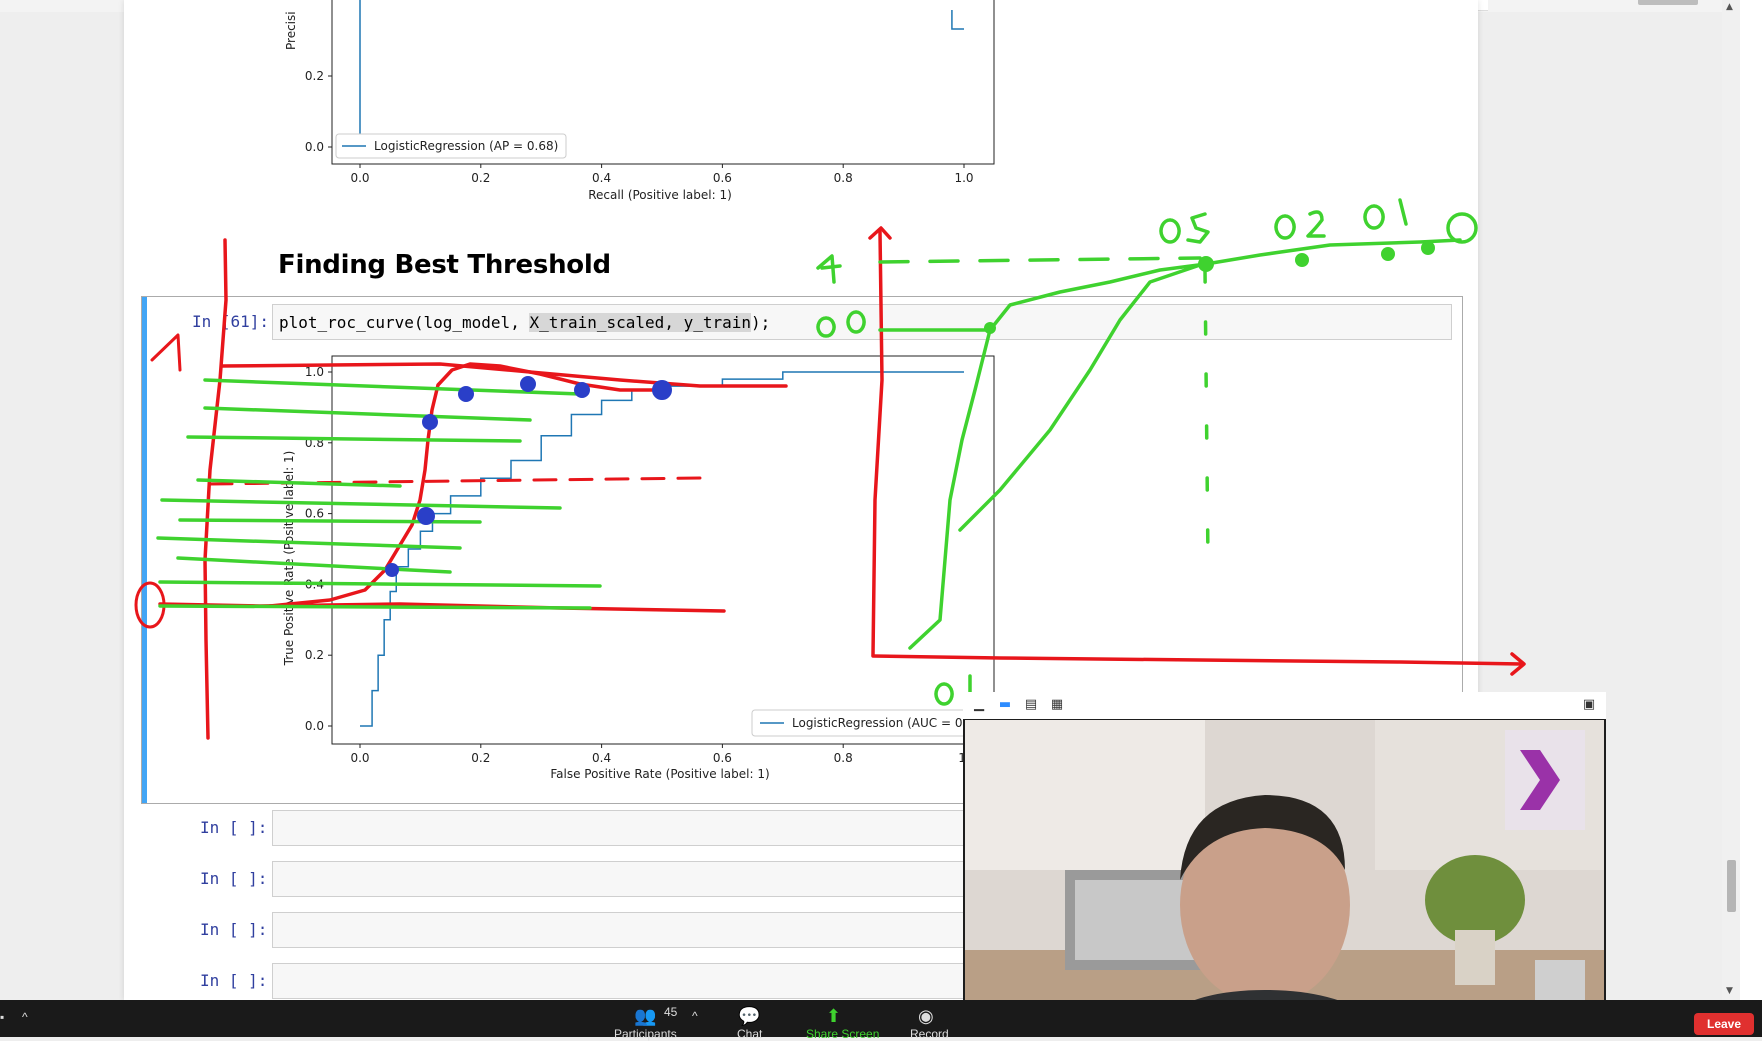  Describe the element at coordinates (843, 178) in the screenshot. I see `pr-xtick-label: 0.8` at that location.